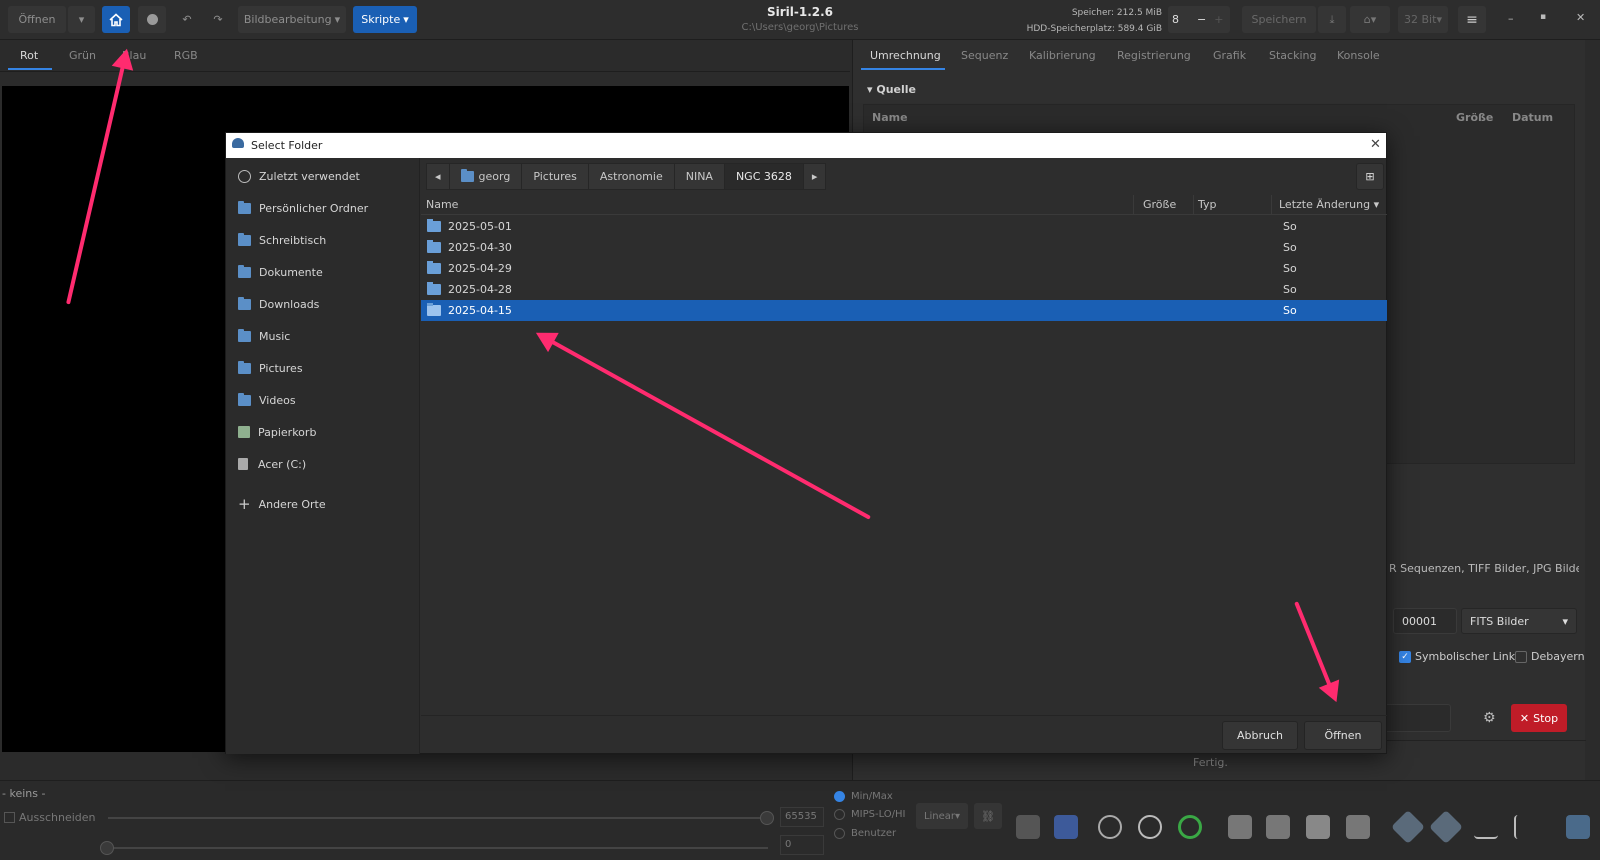 The width and height of the screenshot is (1600, 860). I want to click on sidebar-item-desktop: Schreibtisch, so click(282, 240).